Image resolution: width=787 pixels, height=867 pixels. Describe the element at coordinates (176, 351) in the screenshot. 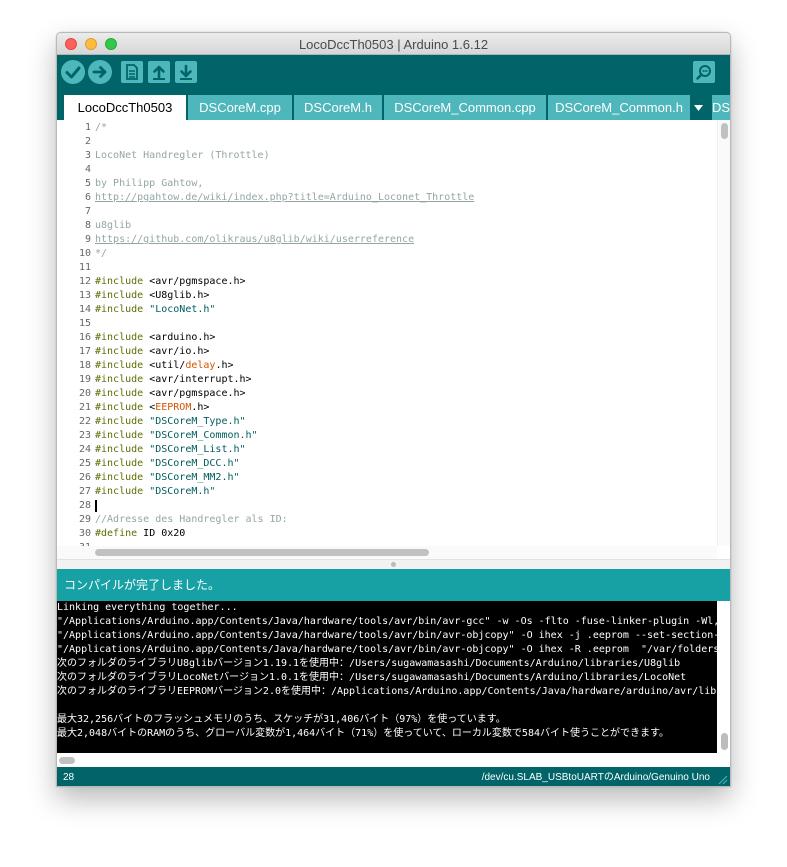

I see `code-token: <avr/io.h>` at that location.